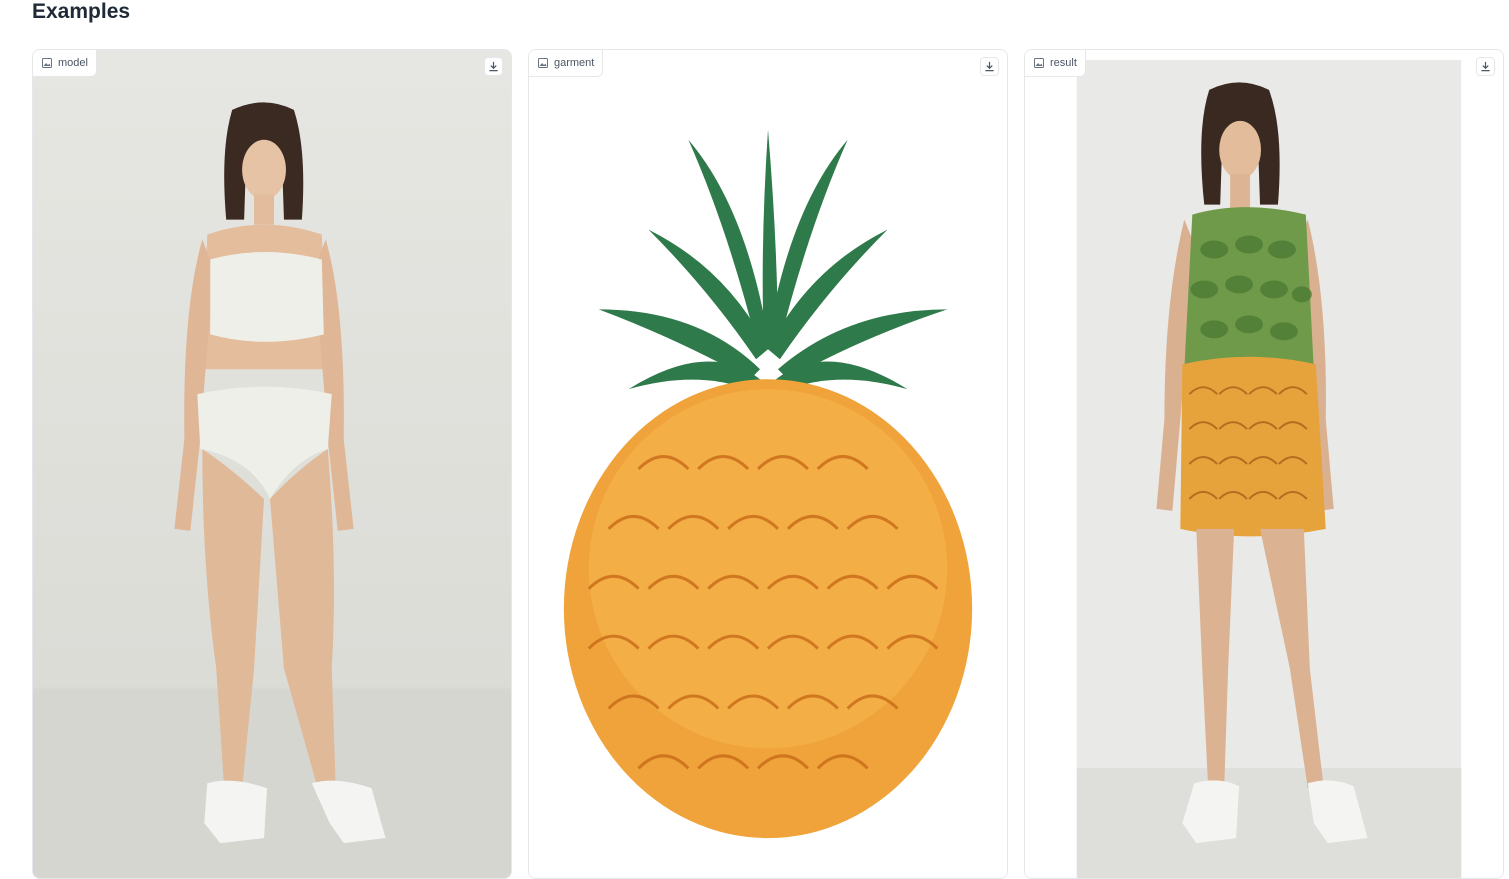  I want to click on result-label-text: result, so click(1063, 63).